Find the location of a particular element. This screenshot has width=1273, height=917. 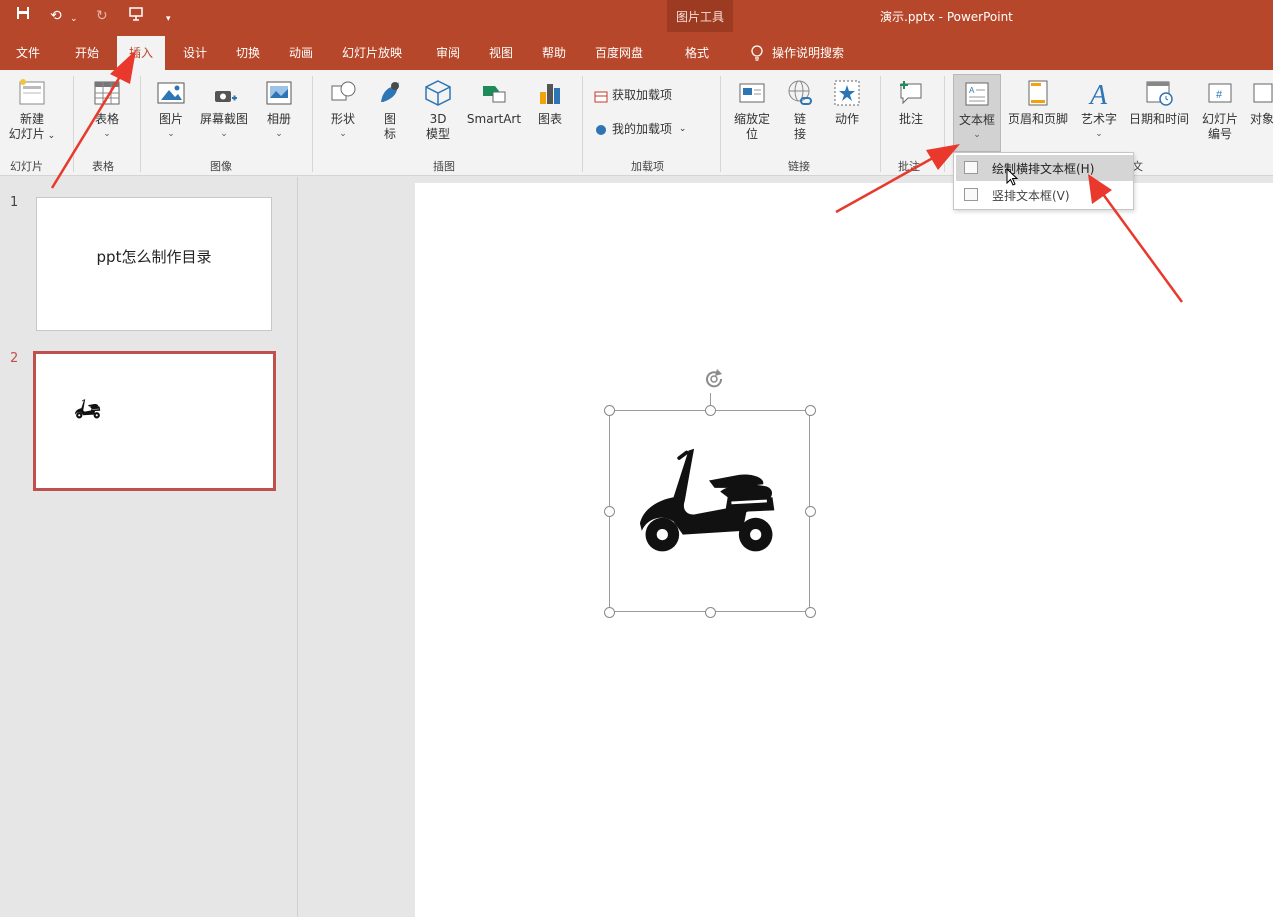

wordart-button: A 艺术字 ⌄ is located at coordinates (1099, 110).